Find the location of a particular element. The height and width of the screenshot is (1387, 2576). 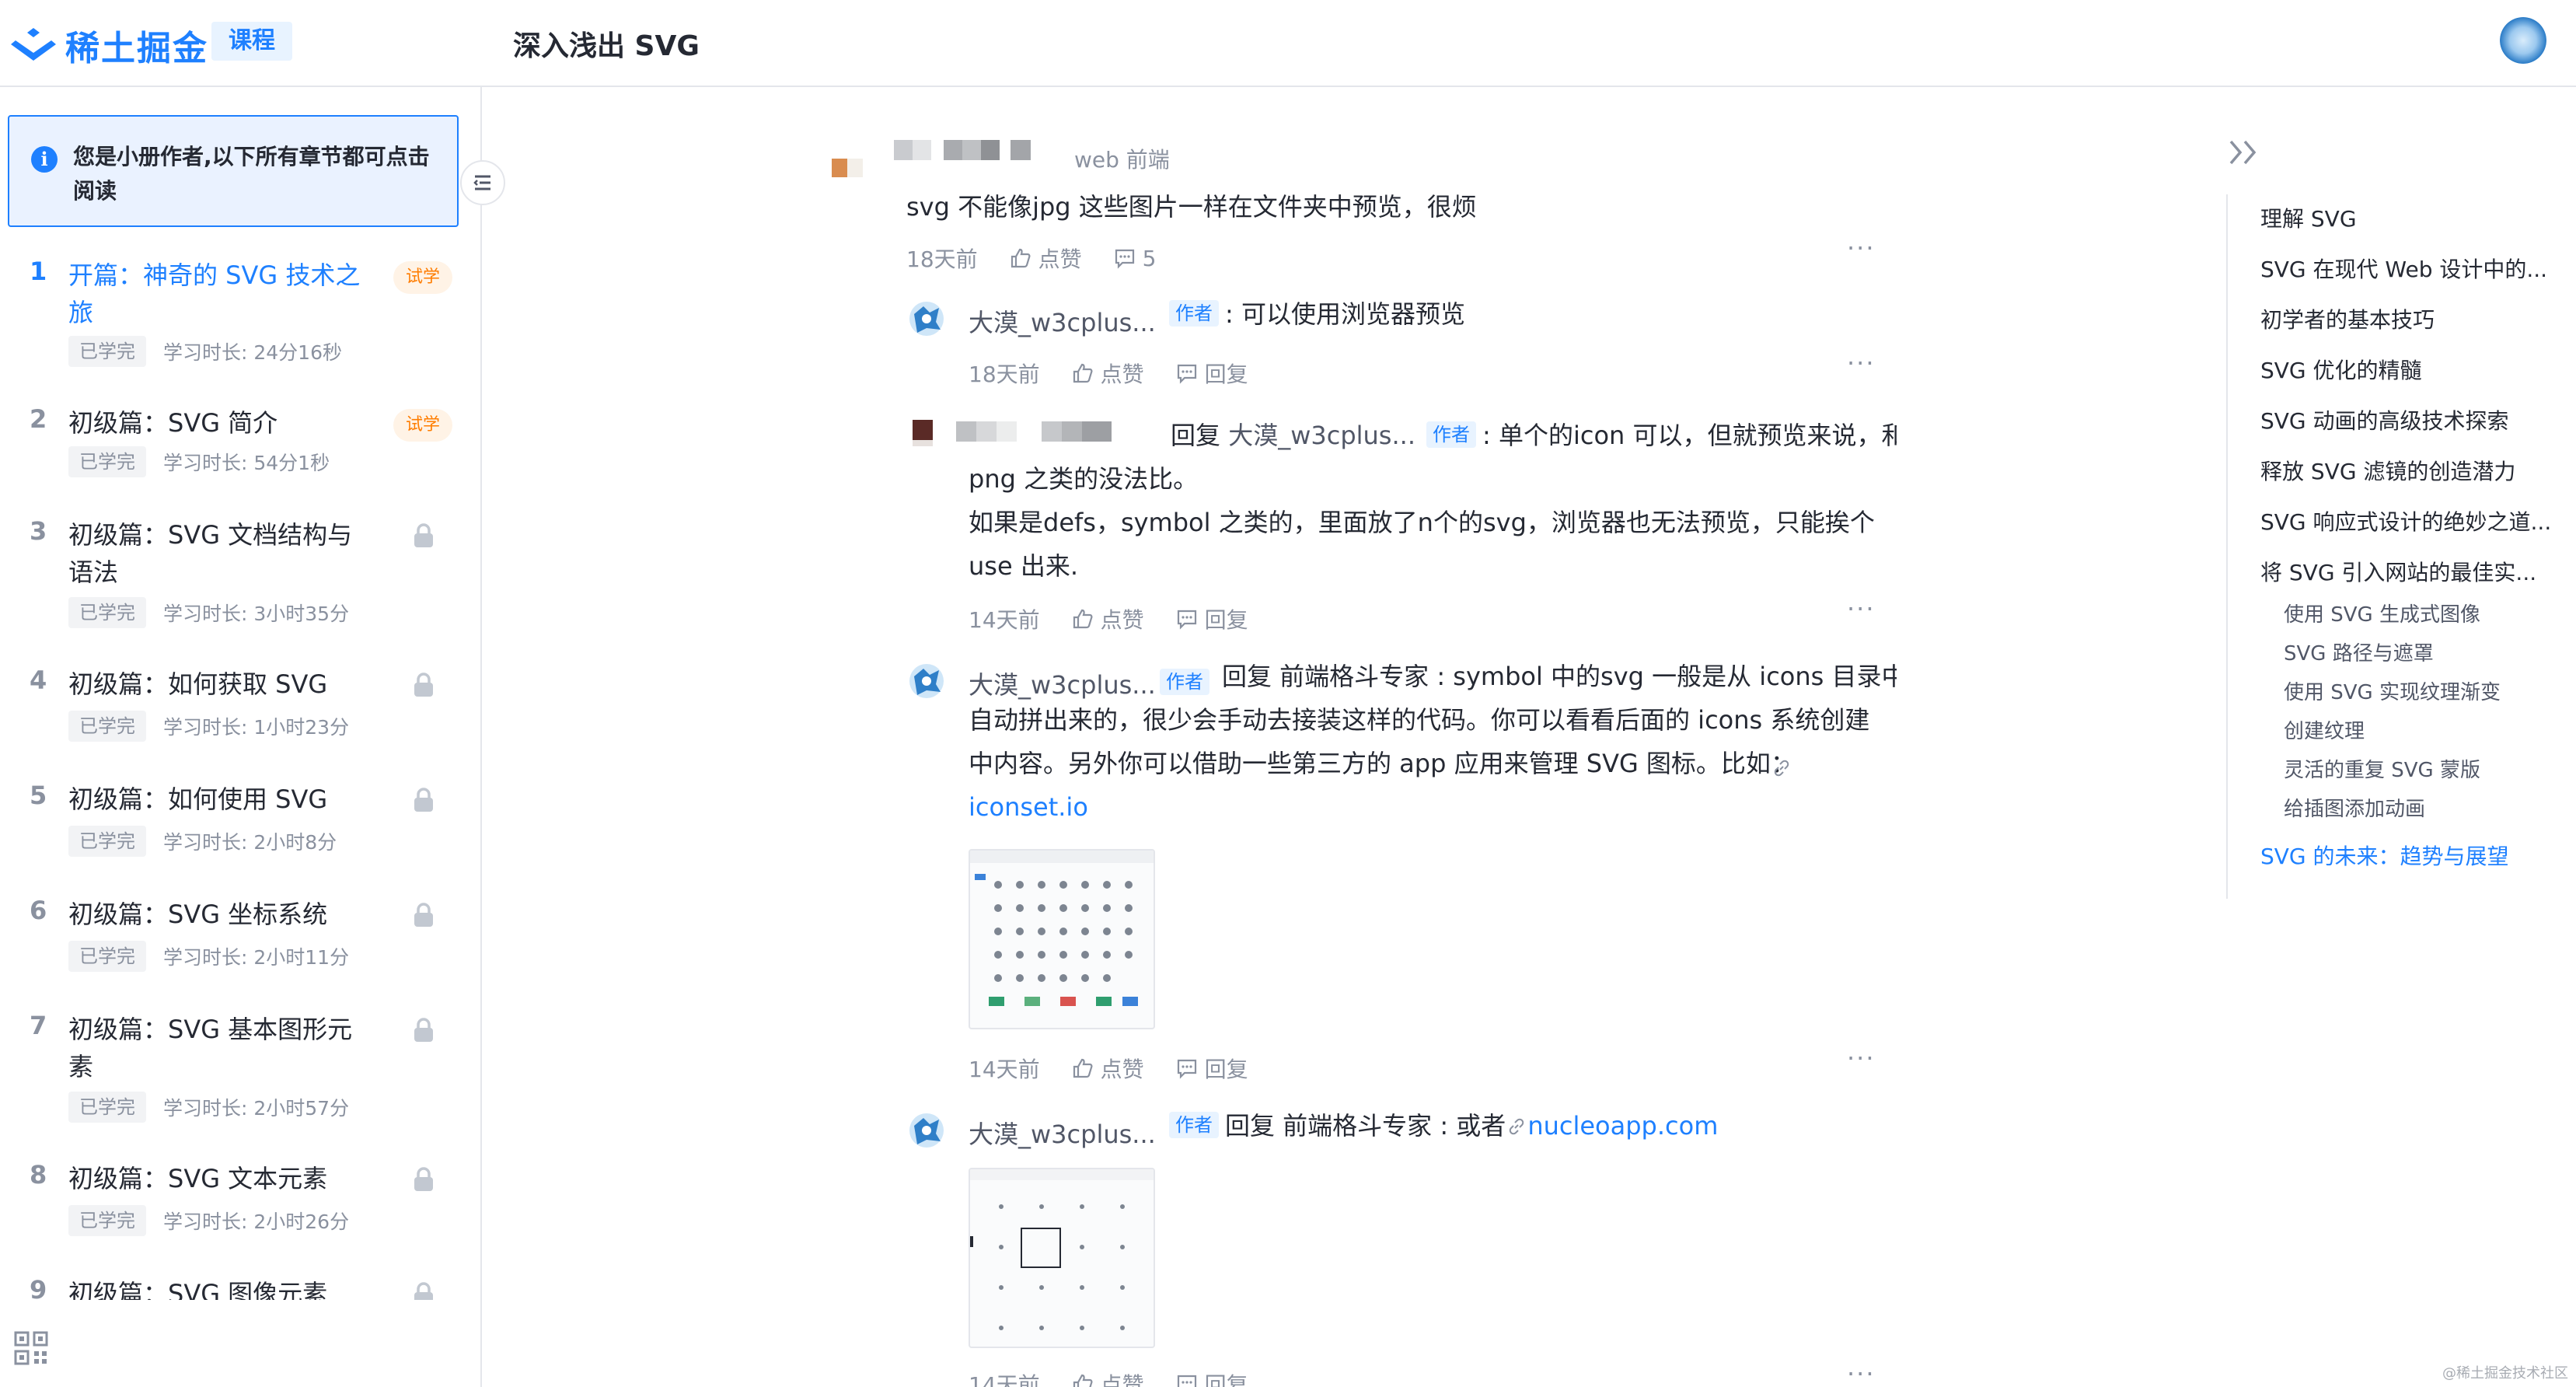

chapter-item: 4 初级篇：如何获取 SVG 已学完 学习时长: 1小时23分 is located at coordinates (240, 716).